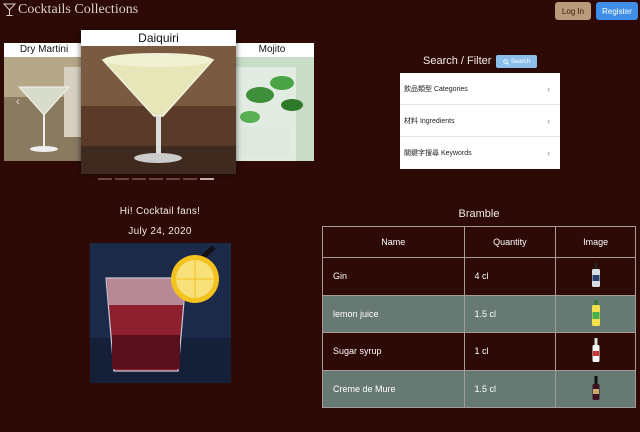  I want to click on table-row: Sugar syrup 1 cl, so click(479, 351).